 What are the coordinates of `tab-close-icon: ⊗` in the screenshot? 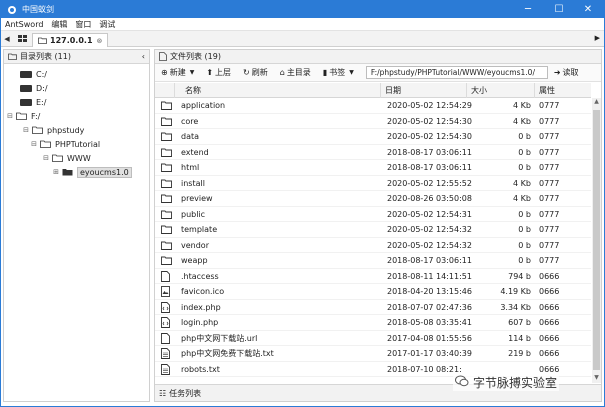 It's located at (100, 41).